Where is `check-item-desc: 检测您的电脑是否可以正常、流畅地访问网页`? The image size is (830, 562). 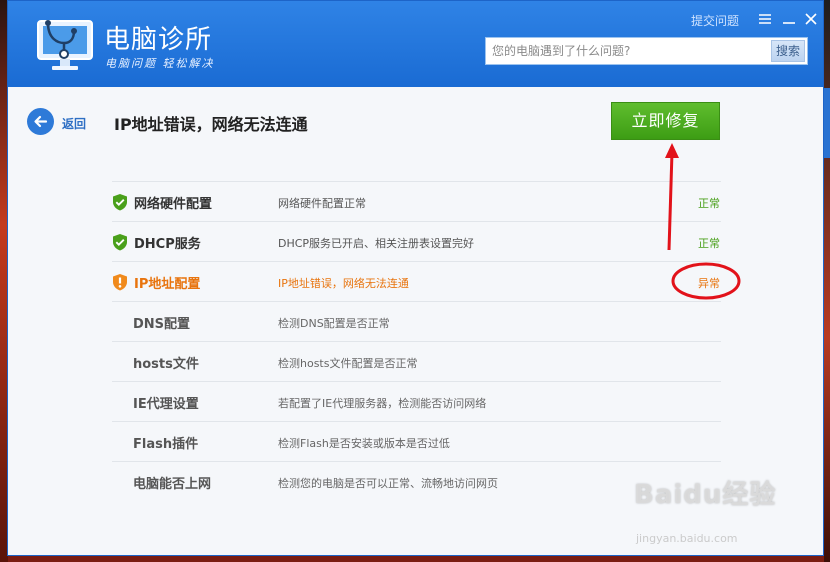
check-item-desc: 检测您的电脑是否可以正常、流畅地访问网页 is located at coordinates (388, 483).